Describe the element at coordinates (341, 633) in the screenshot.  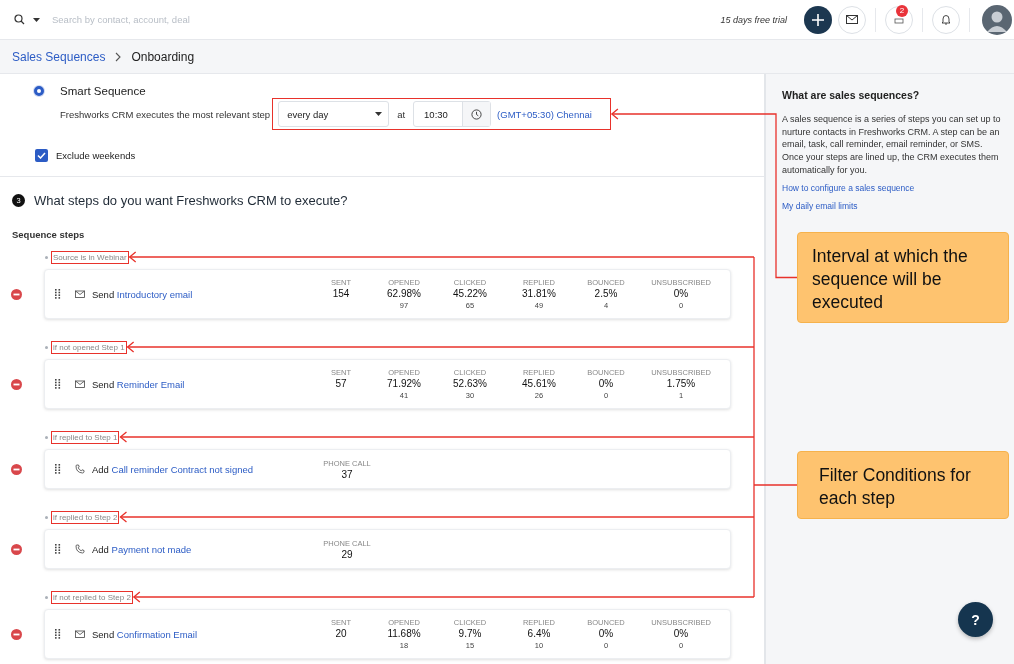
I see `stat-value: 20` at that location.